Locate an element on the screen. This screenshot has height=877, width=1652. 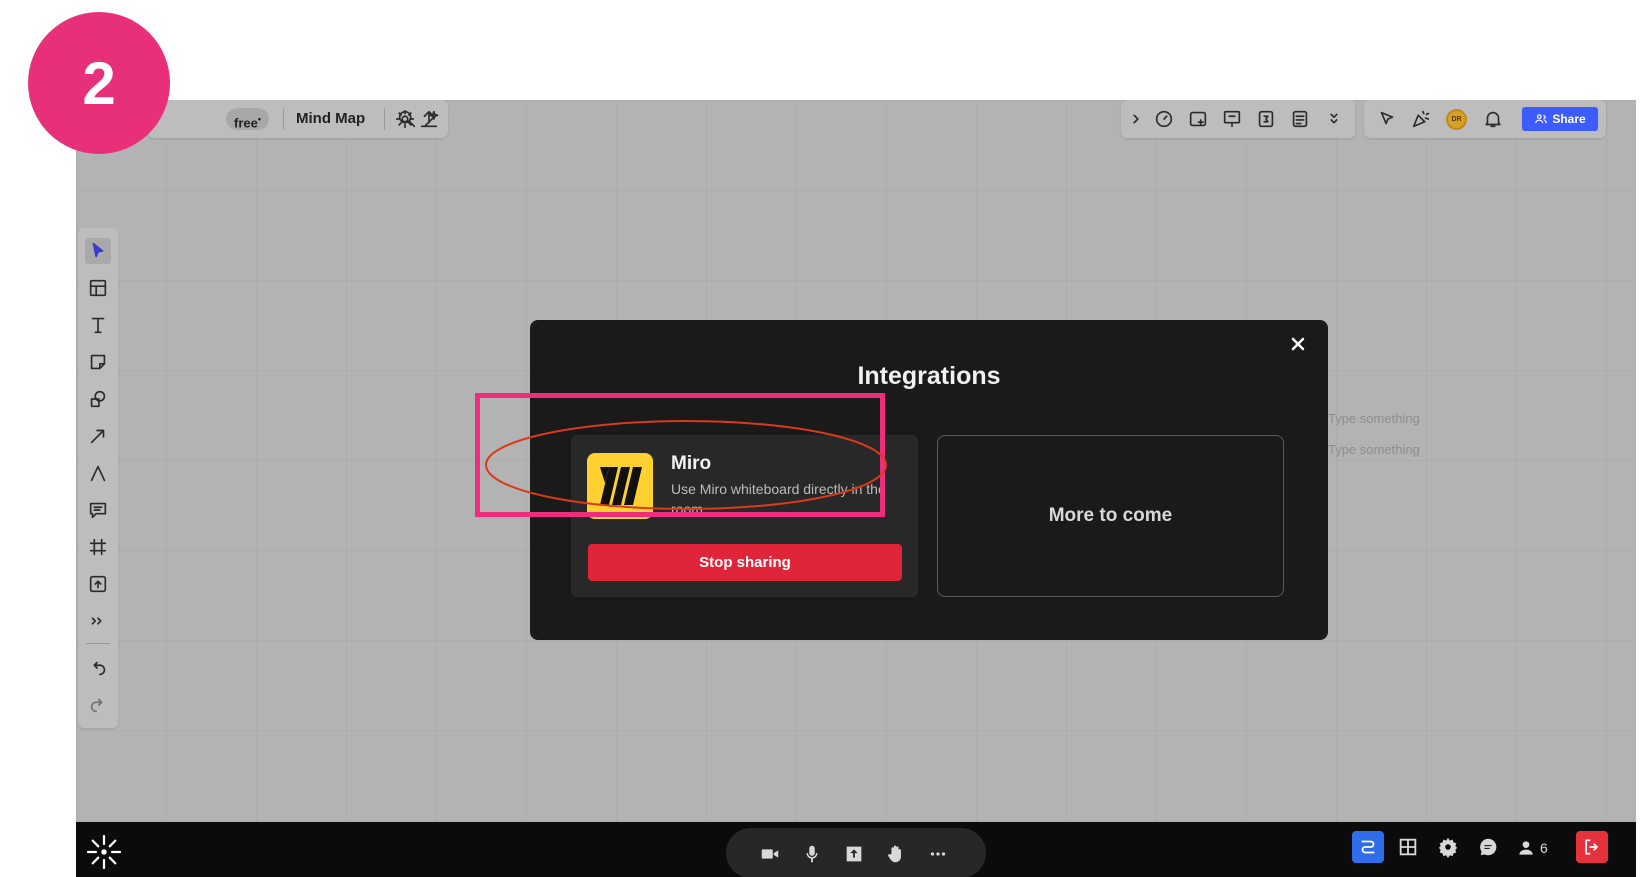
presentation-icon is located at coordinates (1232, 119).